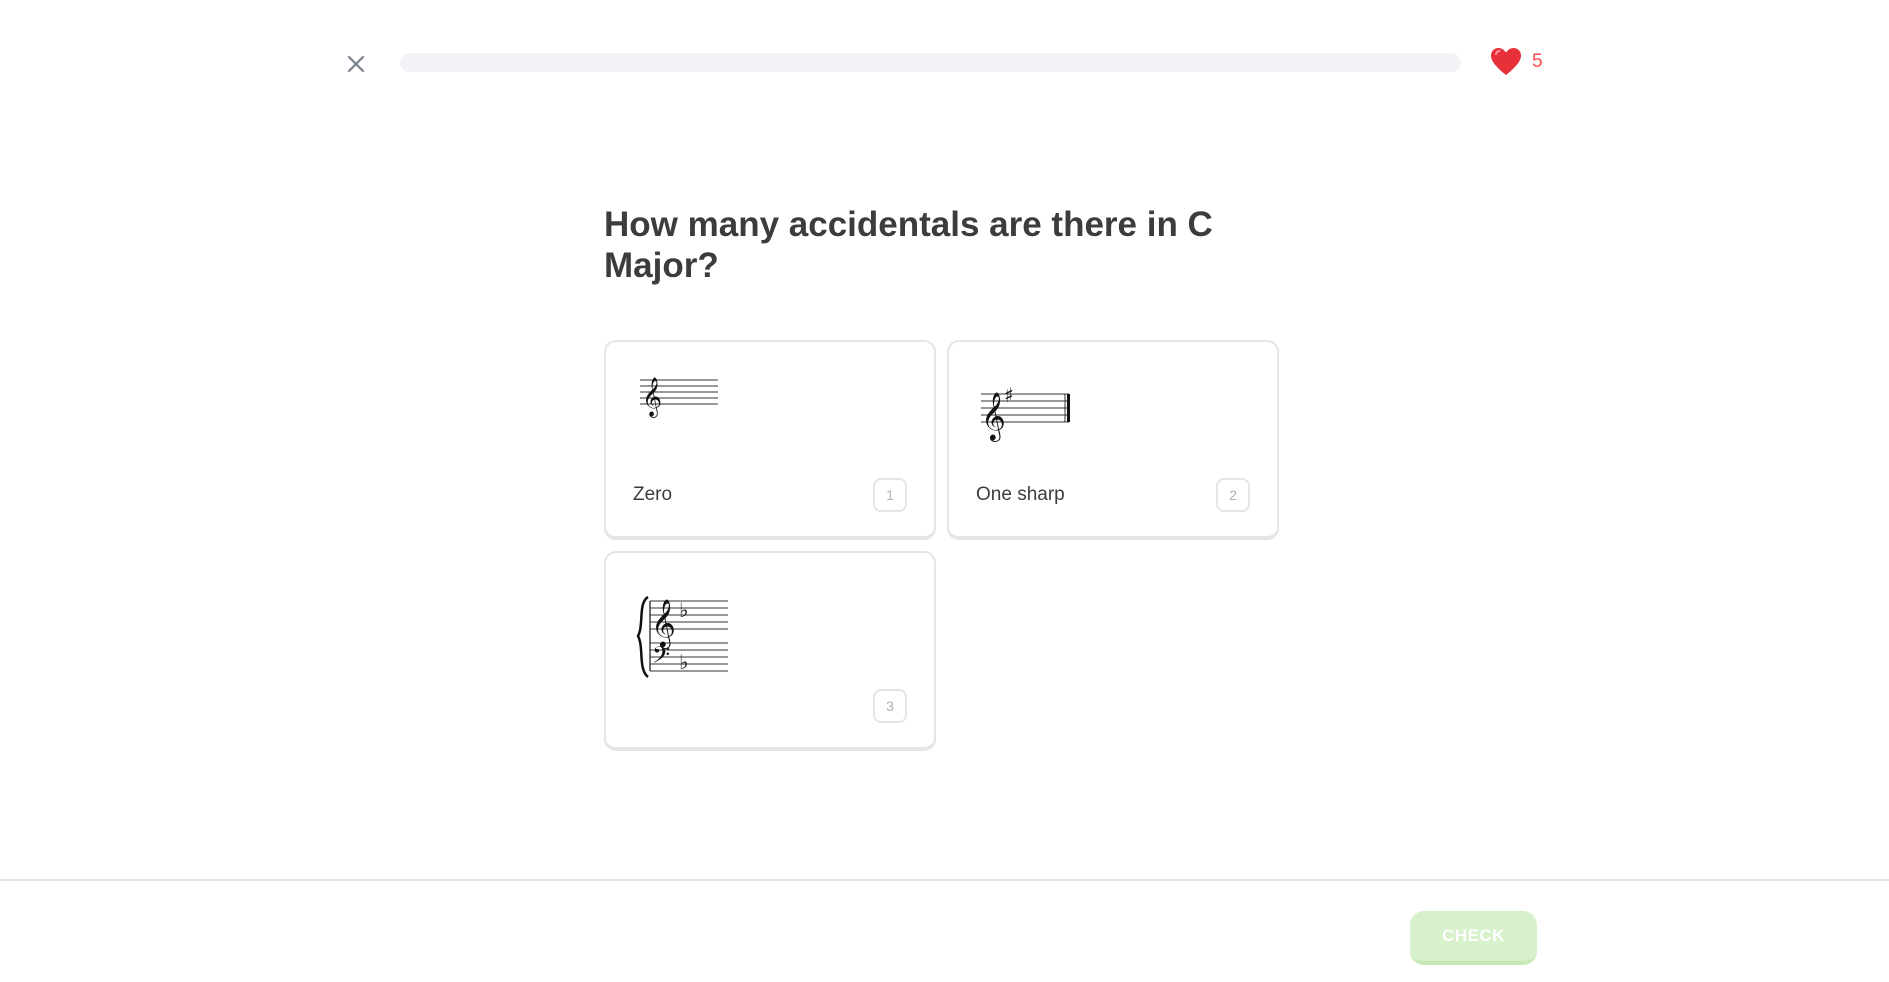 This screenshot has height=982, width=1889. What do you see at coordinates (1113, 440) in the screenshot?
I see `choice-card-2: 𝄞 ♯ One sharp 2` at bounding box center [1113, 440].